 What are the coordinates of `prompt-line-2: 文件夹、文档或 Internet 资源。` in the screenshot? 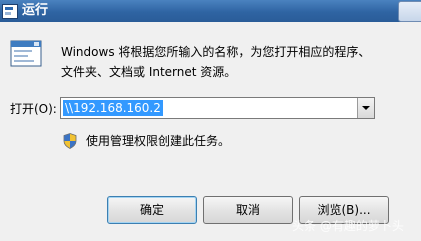 It's located at (149, 72).